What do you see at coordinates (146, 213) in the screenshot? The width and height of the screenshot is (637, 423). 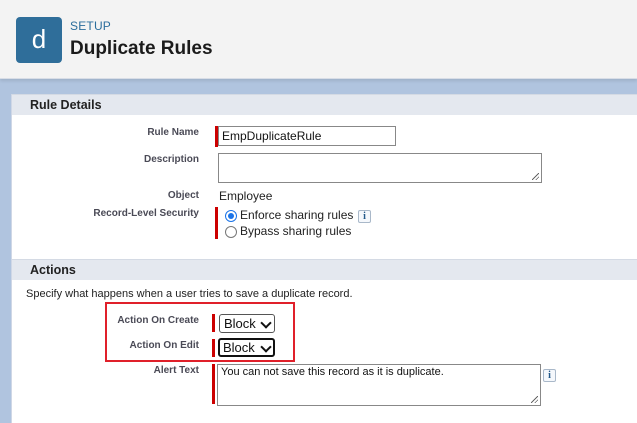 I see `record-level-security-label: Record-Level Security` at bounding box center [146, 213].